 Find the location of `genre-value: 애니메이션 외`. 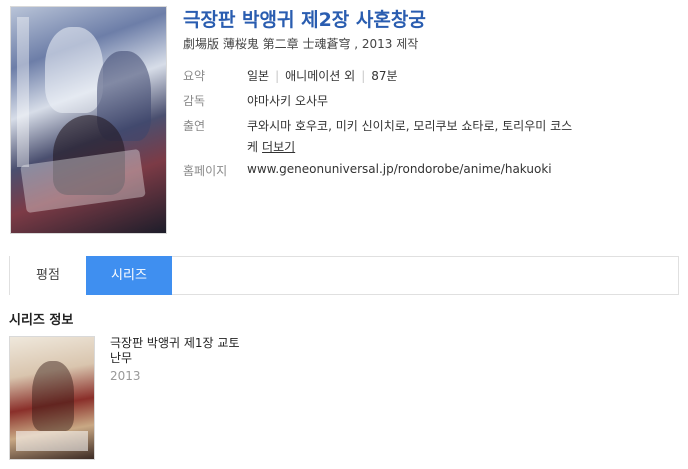

genre-value: 애니메이션 외 is located at coordinates (320, 76).